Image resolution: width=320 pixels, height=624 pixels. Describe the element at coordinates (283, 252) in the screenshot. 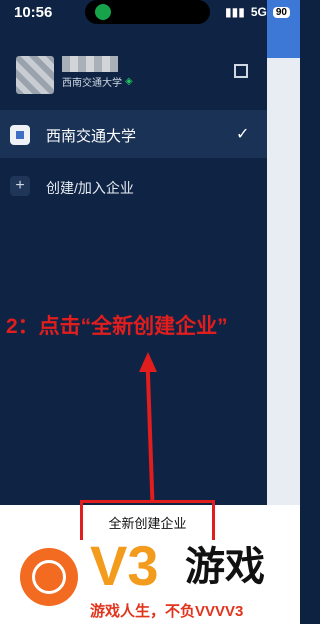

I see `background-page` at that location.